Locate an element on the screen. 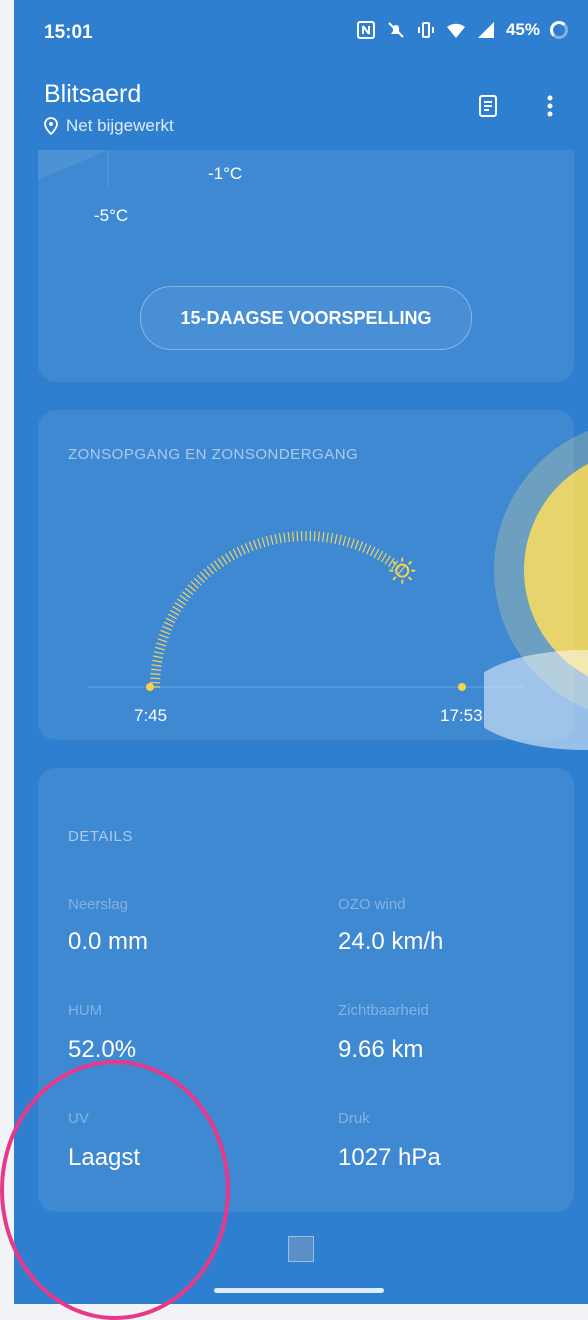 This screenshot has height=1320, width=588. detail-label-humidity: HUM is located at coordinates (85, 1010).